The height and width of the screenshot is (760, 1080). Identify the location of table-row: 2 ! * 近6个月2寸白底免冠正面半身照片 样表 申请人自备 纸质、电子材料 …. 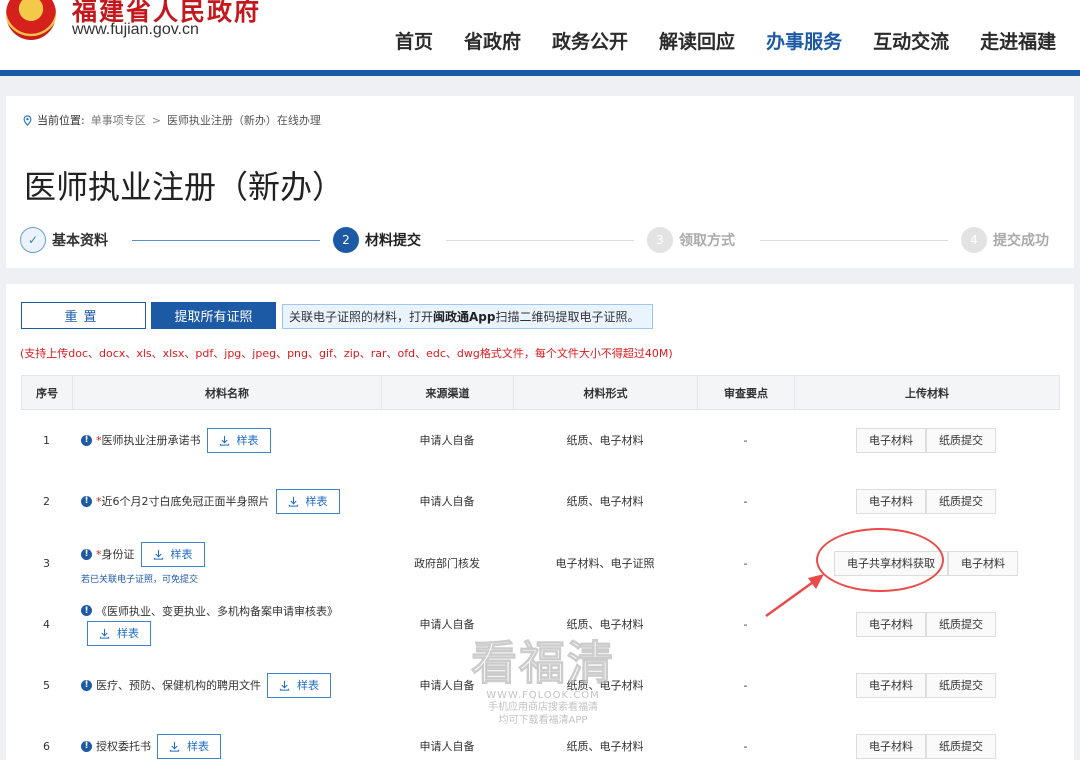
(540, 501).